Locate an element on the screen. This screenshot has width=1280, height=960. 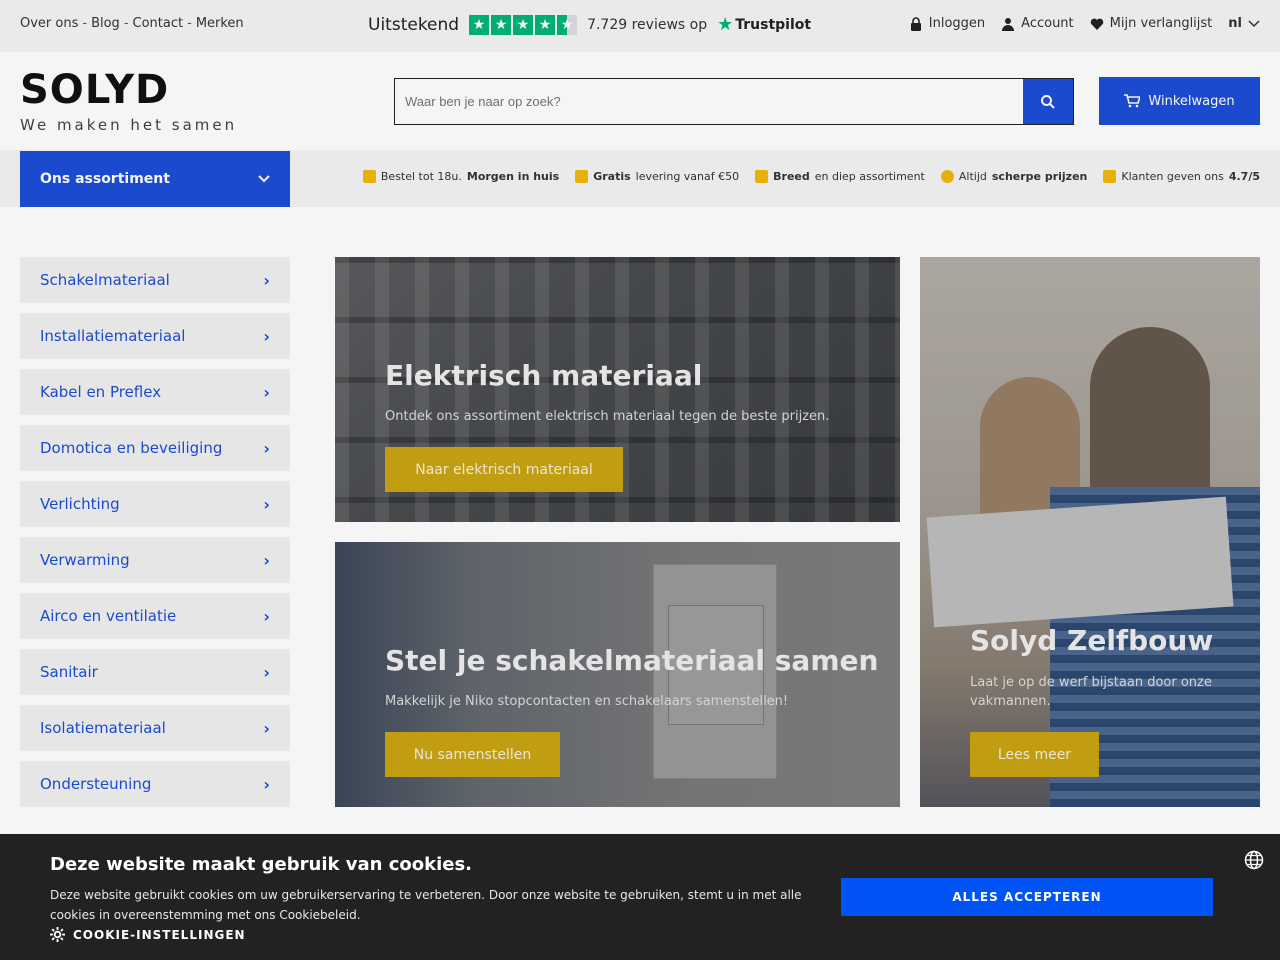
cookie-settings-button: COOKIE-INSTELLINGEN is located at coordinates (148, 934).